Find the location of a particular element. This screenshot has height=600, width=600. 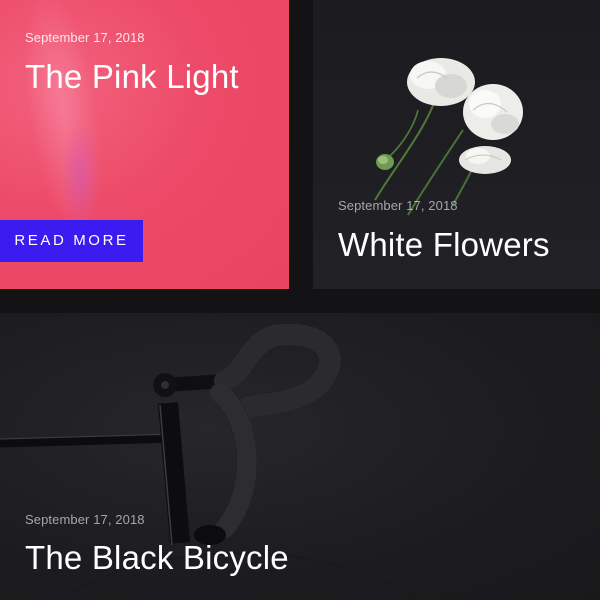

post-title: White Flowers is located at coordinates (444, 244).